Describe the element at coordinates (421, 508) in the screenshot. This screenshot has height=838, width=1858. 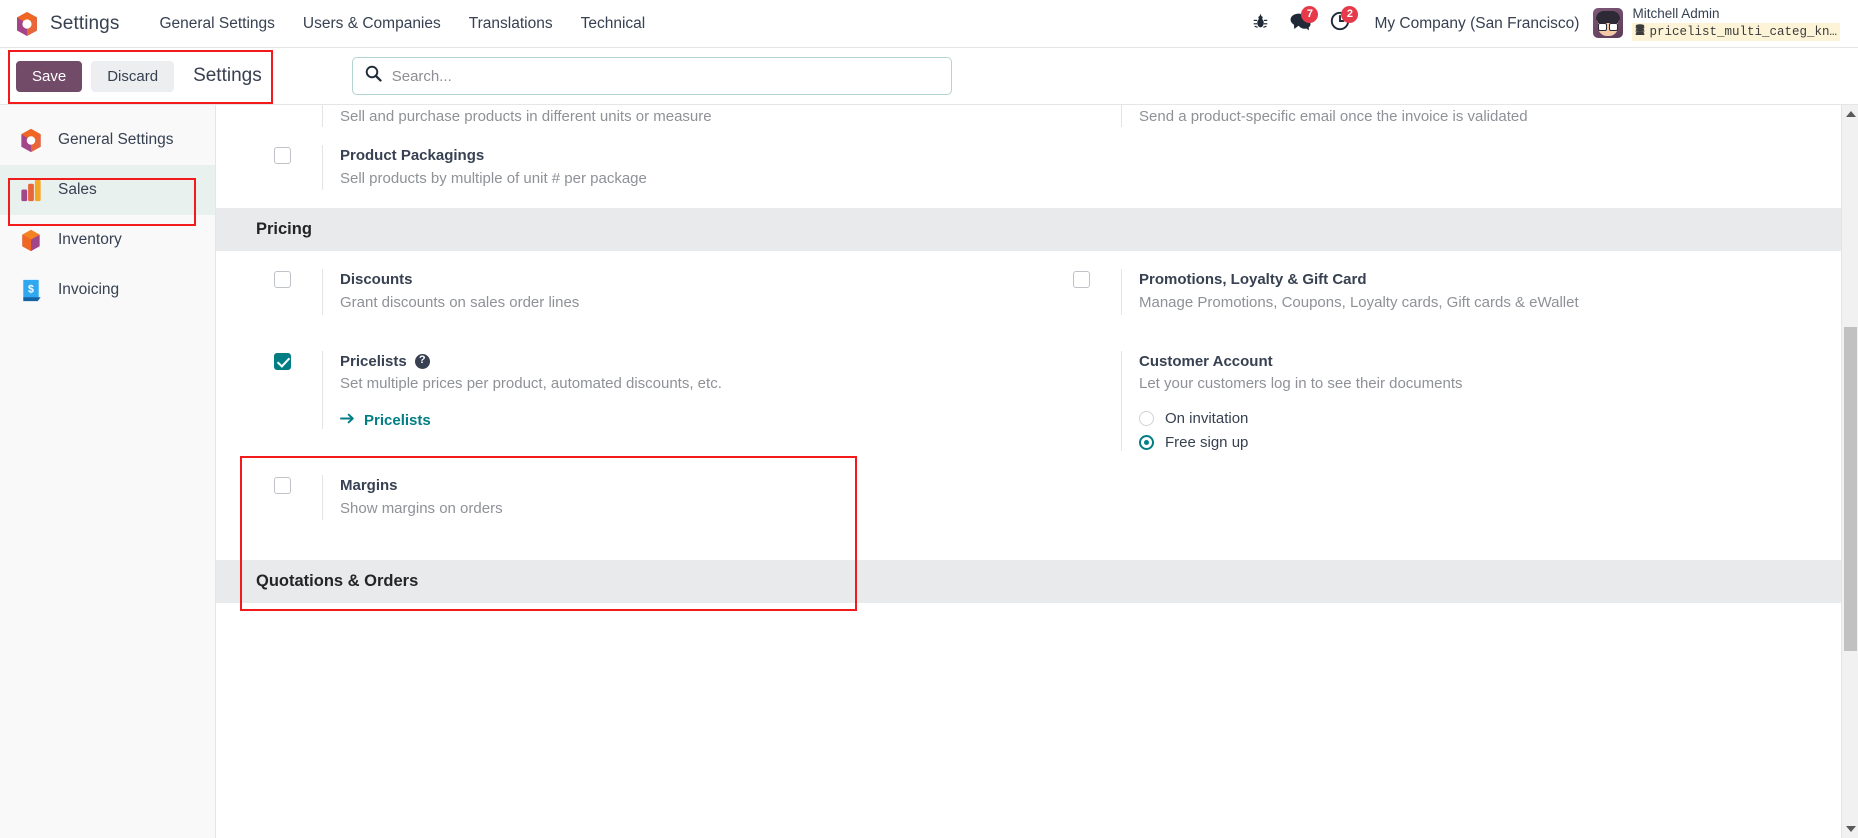
I see `margins-desc: Show margins on orders` at that location.